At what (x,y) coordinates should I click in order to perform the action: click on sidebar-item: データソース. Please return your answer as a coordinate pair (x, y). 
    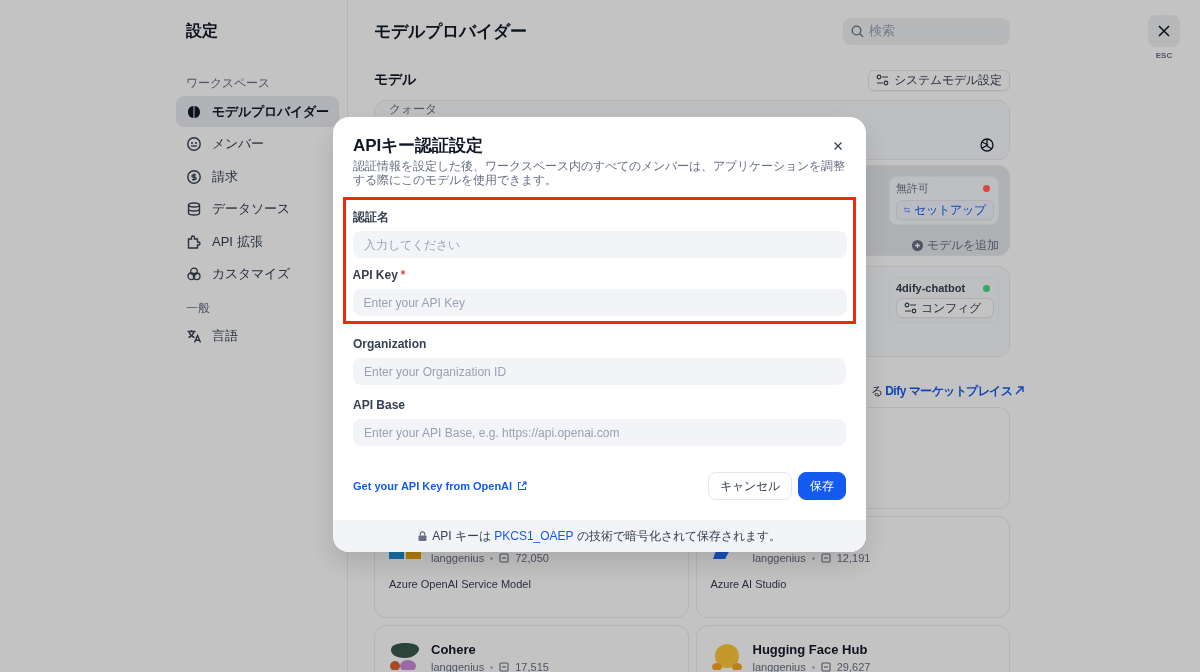
    Looking at the image, I should click on (257, 209).